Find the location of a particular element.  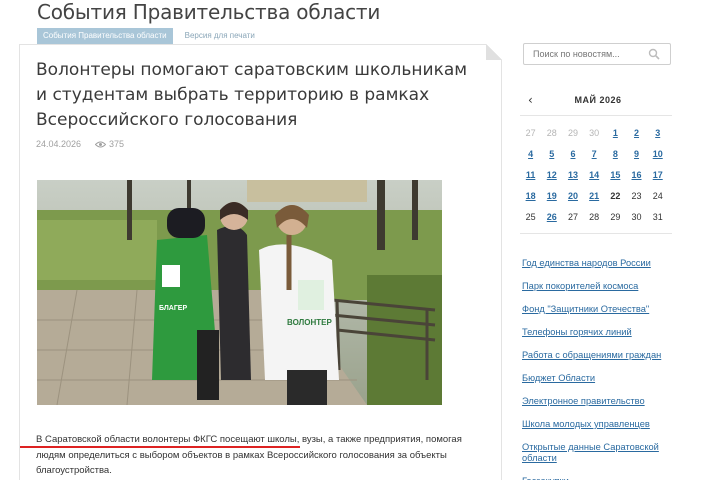

sidebar-link: Фонд "Защитники Отечества" is located at coordinates (602, 309).